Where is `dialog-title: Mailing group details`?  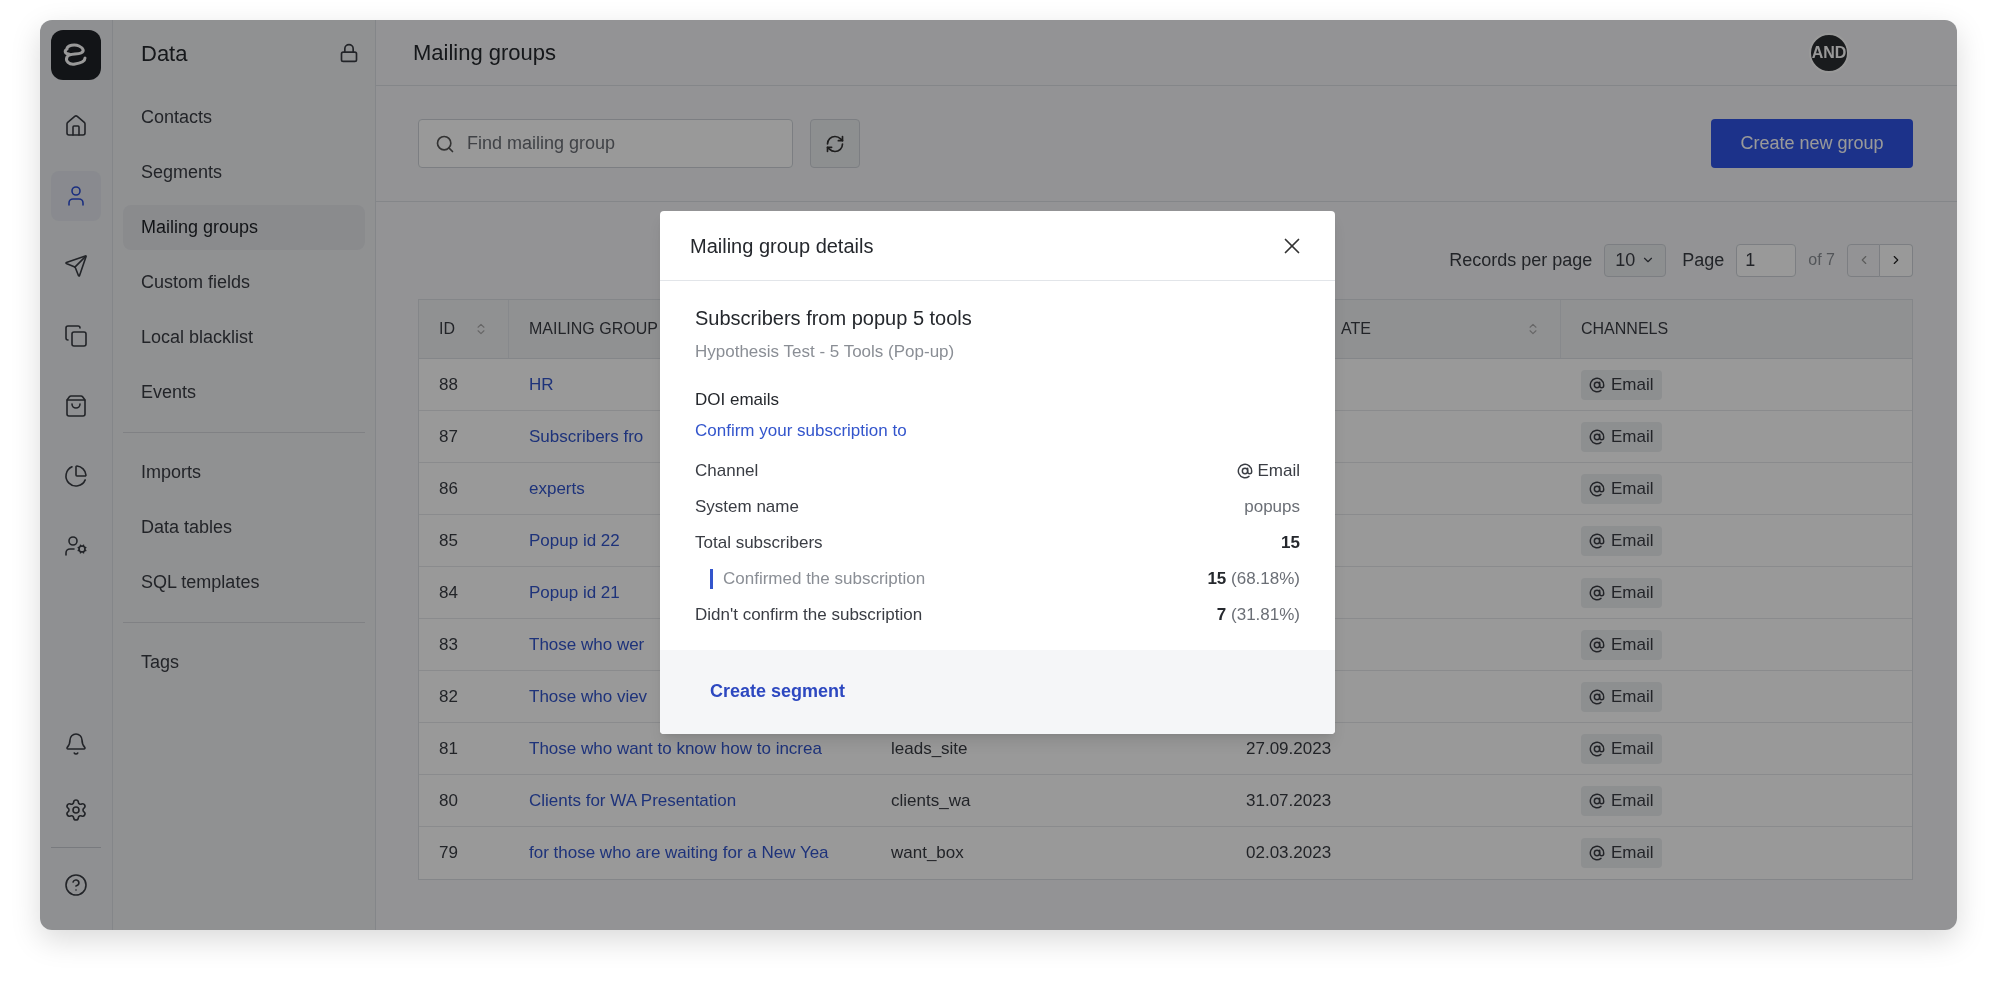
dialog-title: Mailing group details is located at coordinates (782, 246).